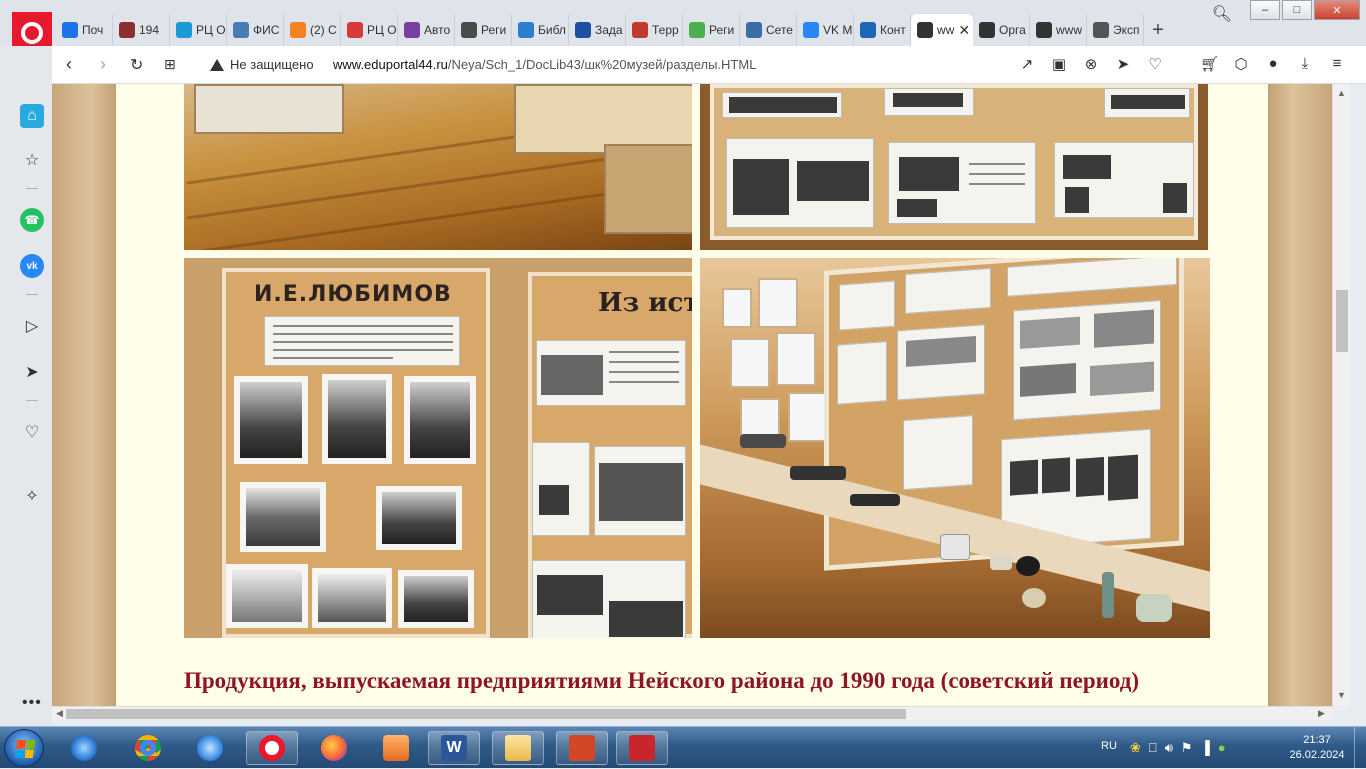 The width and height of the screenshot is (1366, 769). I want to click on taskbar-media-player, so click(396, 748).